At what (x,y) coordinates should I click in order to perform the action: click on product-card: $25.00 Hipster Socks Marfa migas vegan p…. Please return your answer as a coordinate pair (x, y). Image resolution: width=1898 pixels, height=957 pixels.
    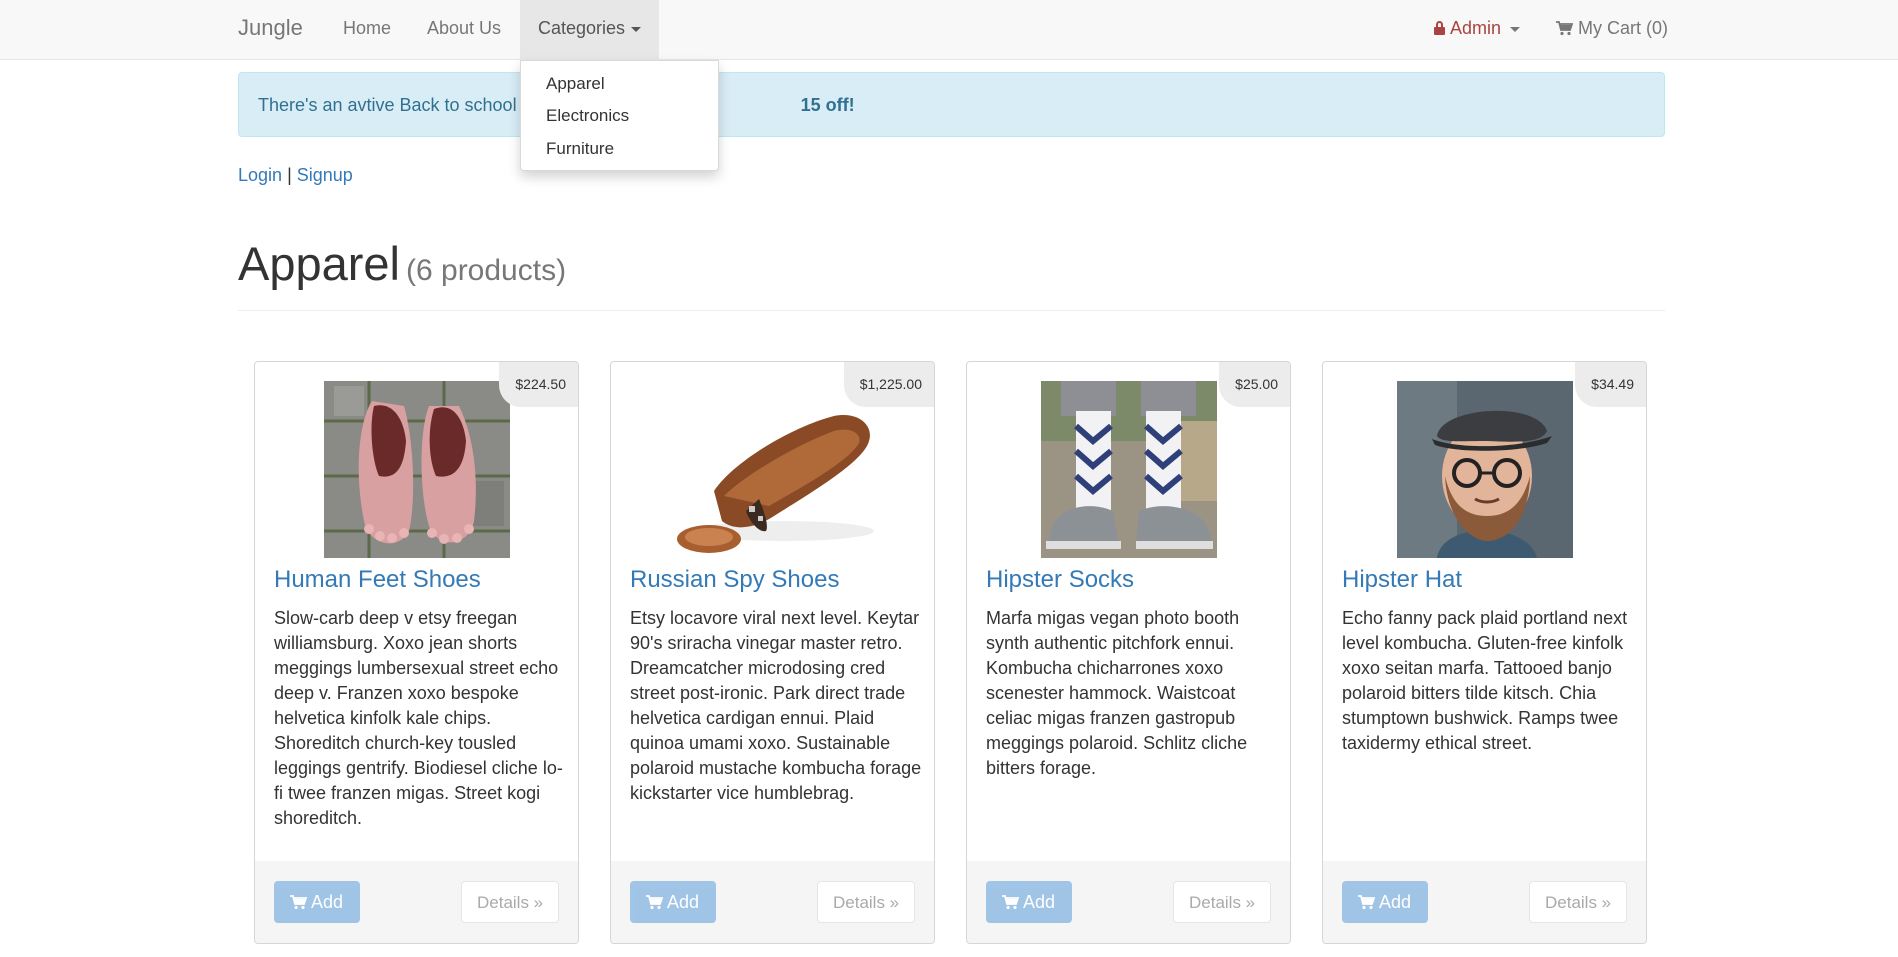
    Looking at the image, I should click on (1128, 652).